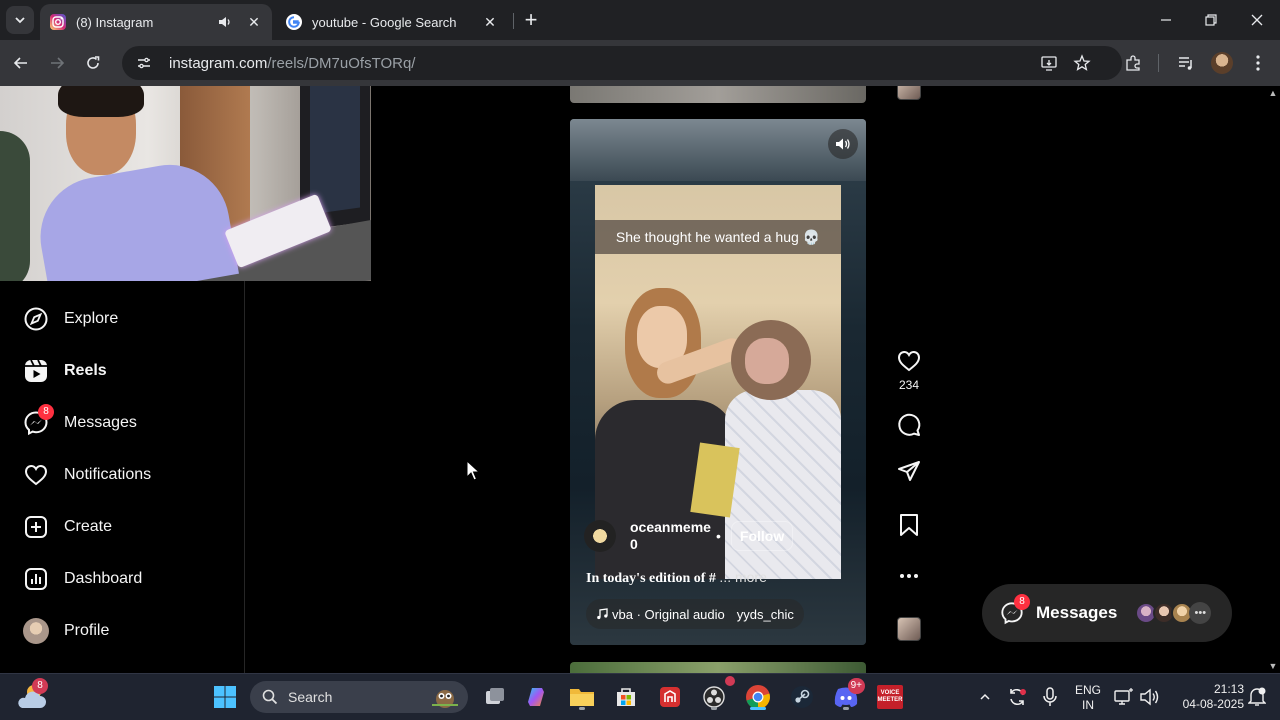  I want to click on minimize-button, so click(1166, 20).